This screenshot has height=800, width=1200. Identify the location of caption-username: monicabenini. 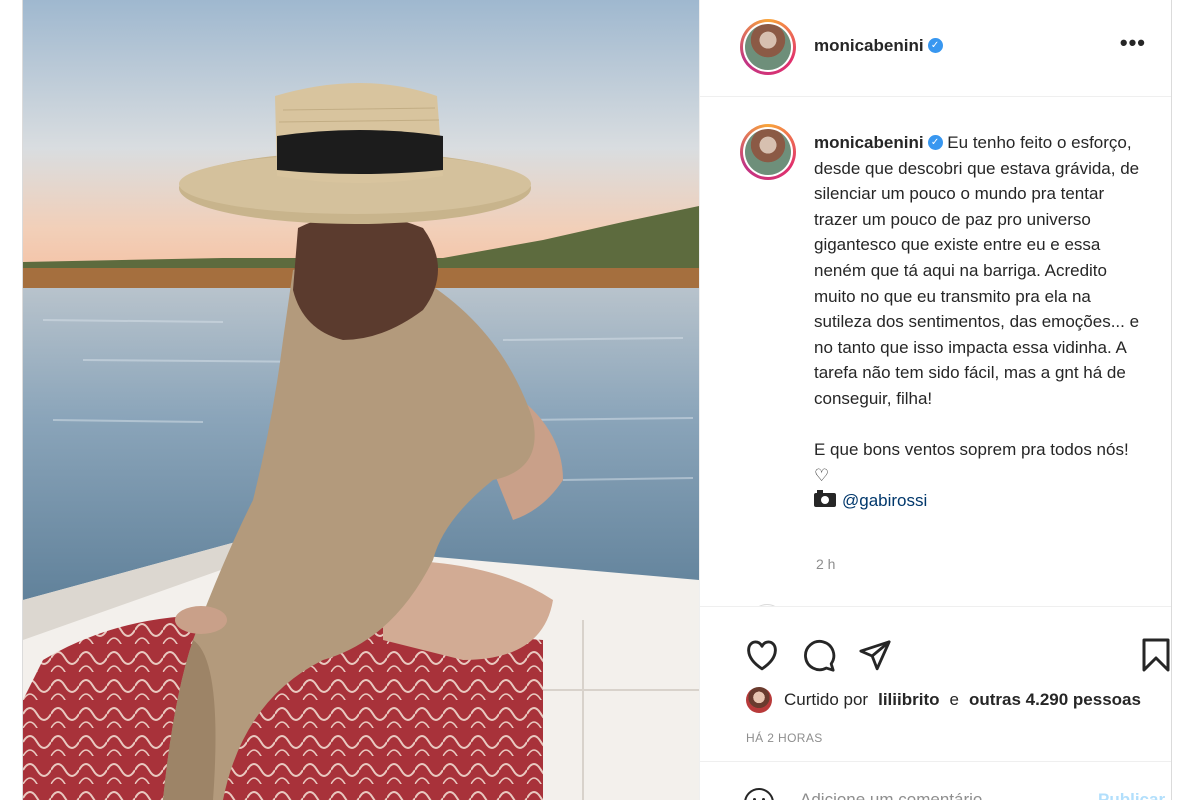
(869, 142).